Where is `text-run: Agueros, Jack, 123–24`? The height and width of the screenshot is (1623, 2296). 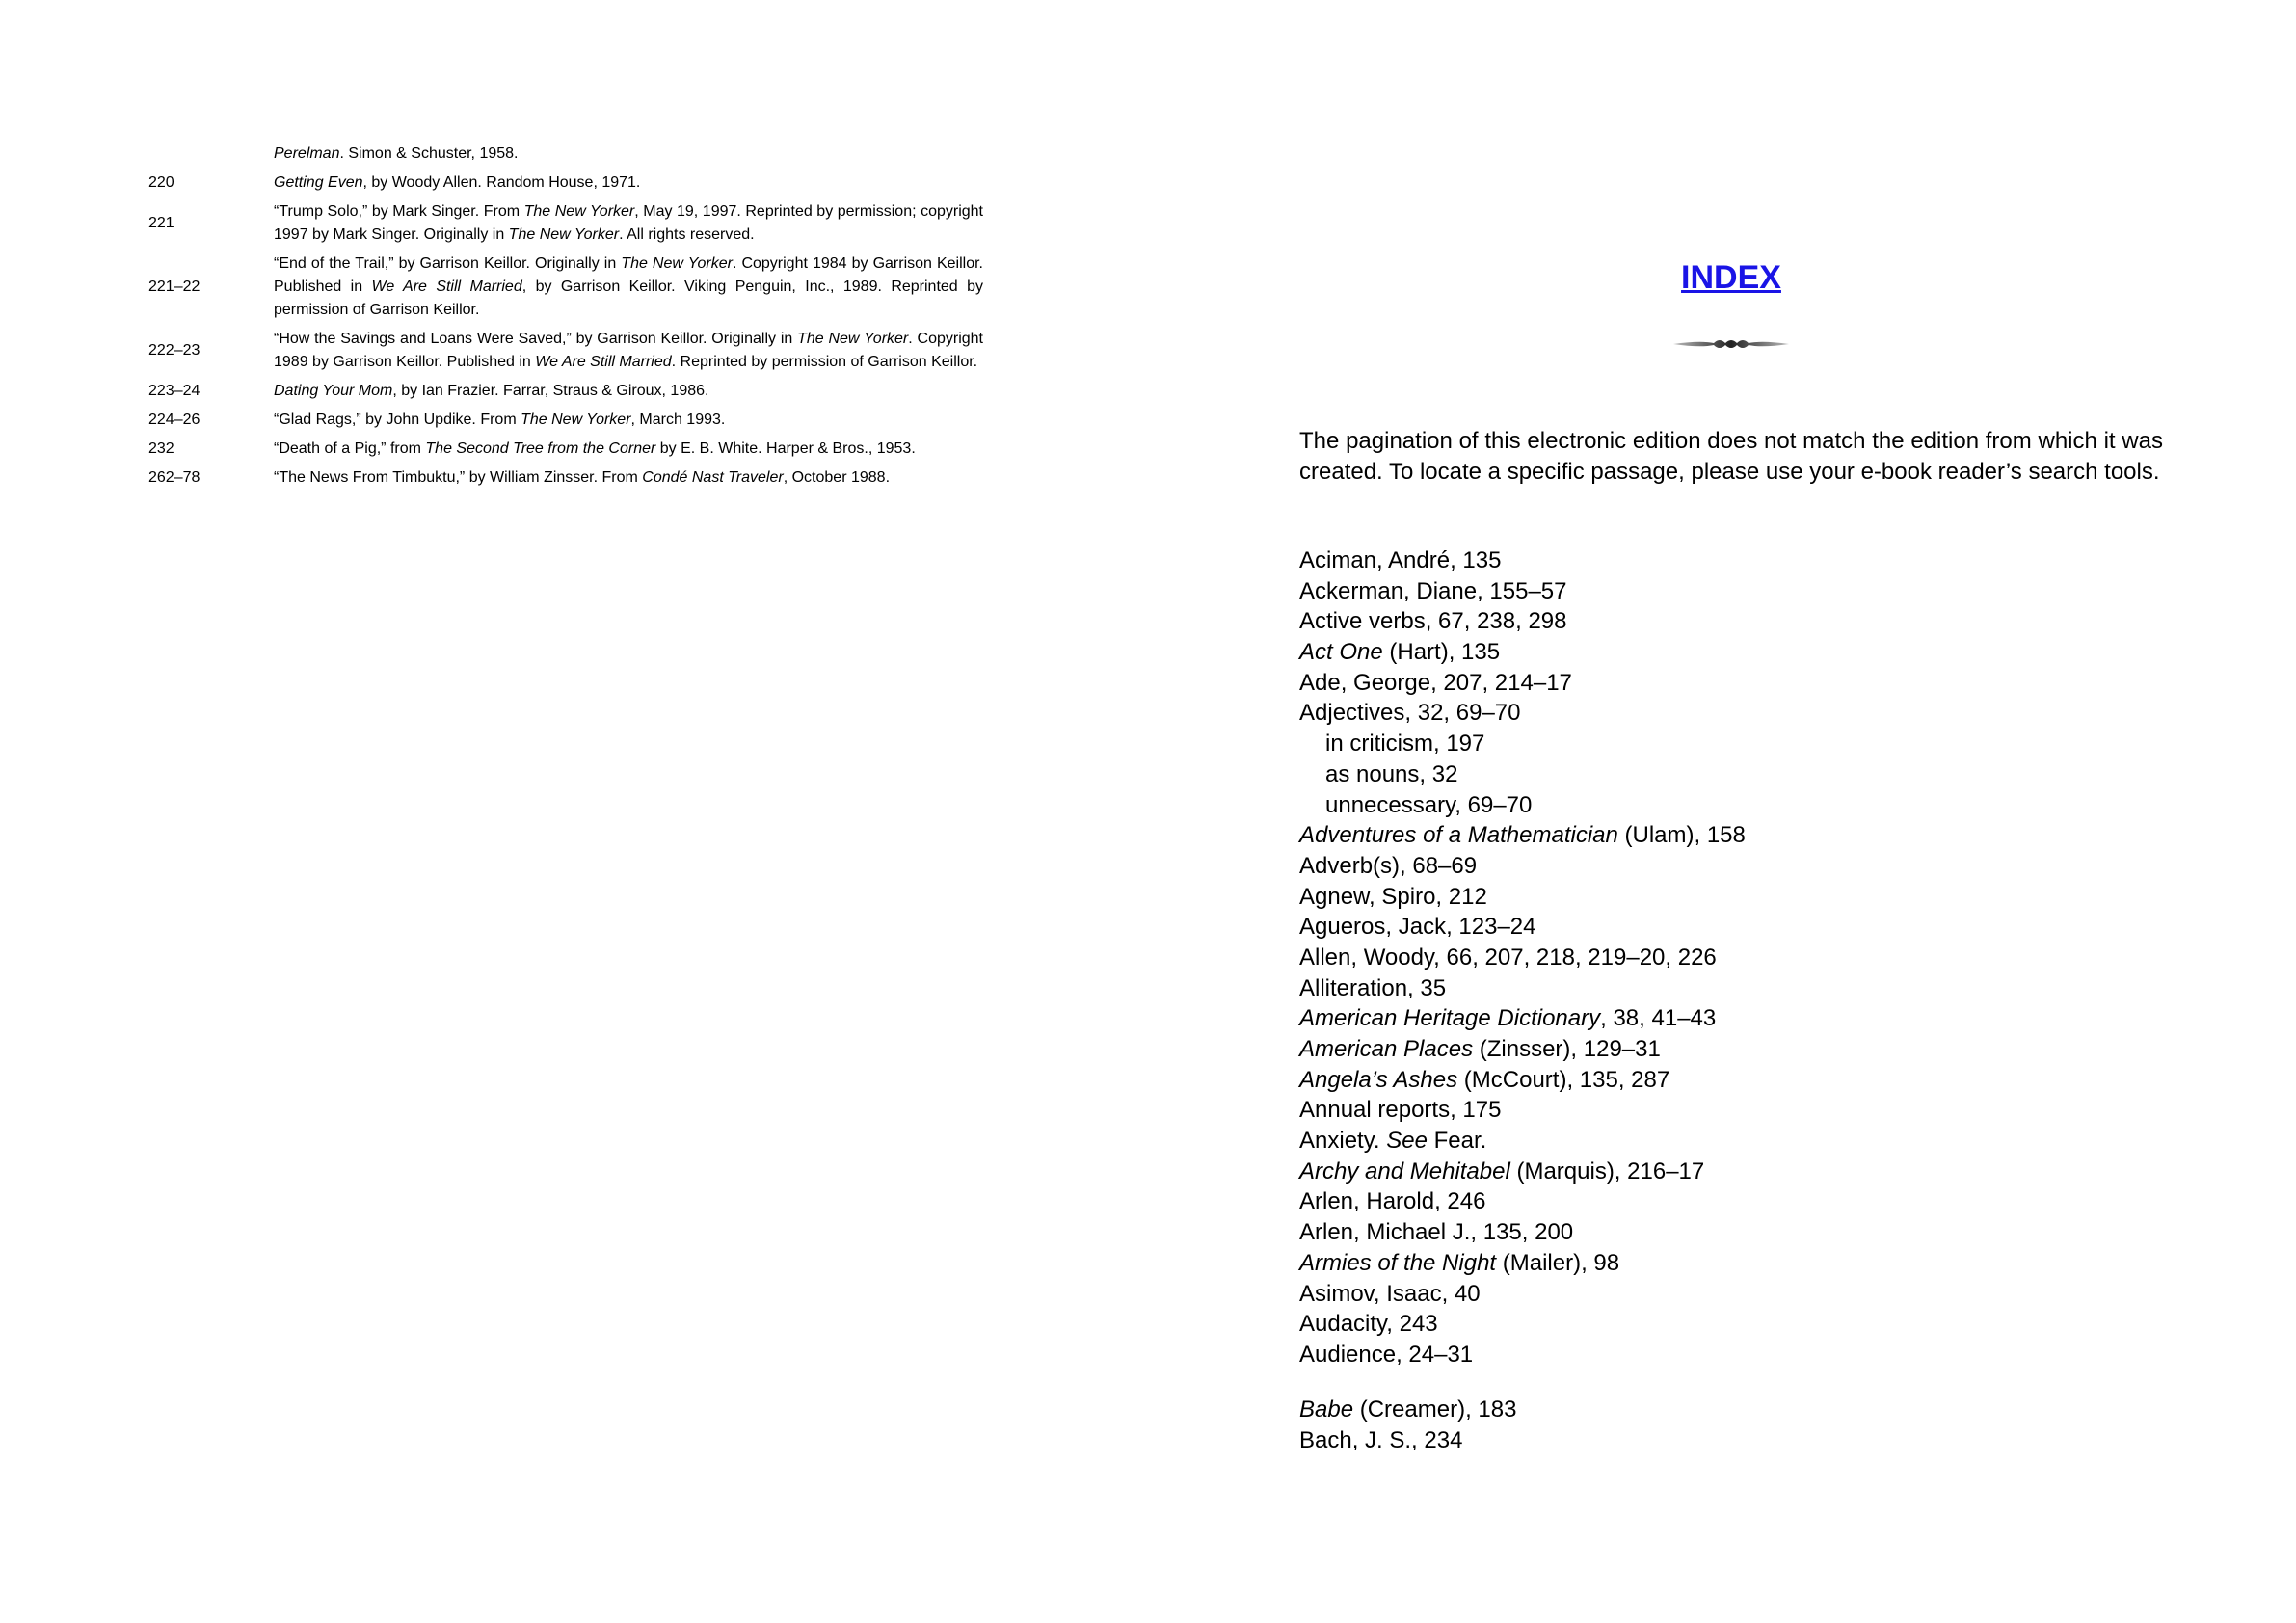
text-run: Agueros, Jack, 123–24 is located at coordinates (1417, 927).